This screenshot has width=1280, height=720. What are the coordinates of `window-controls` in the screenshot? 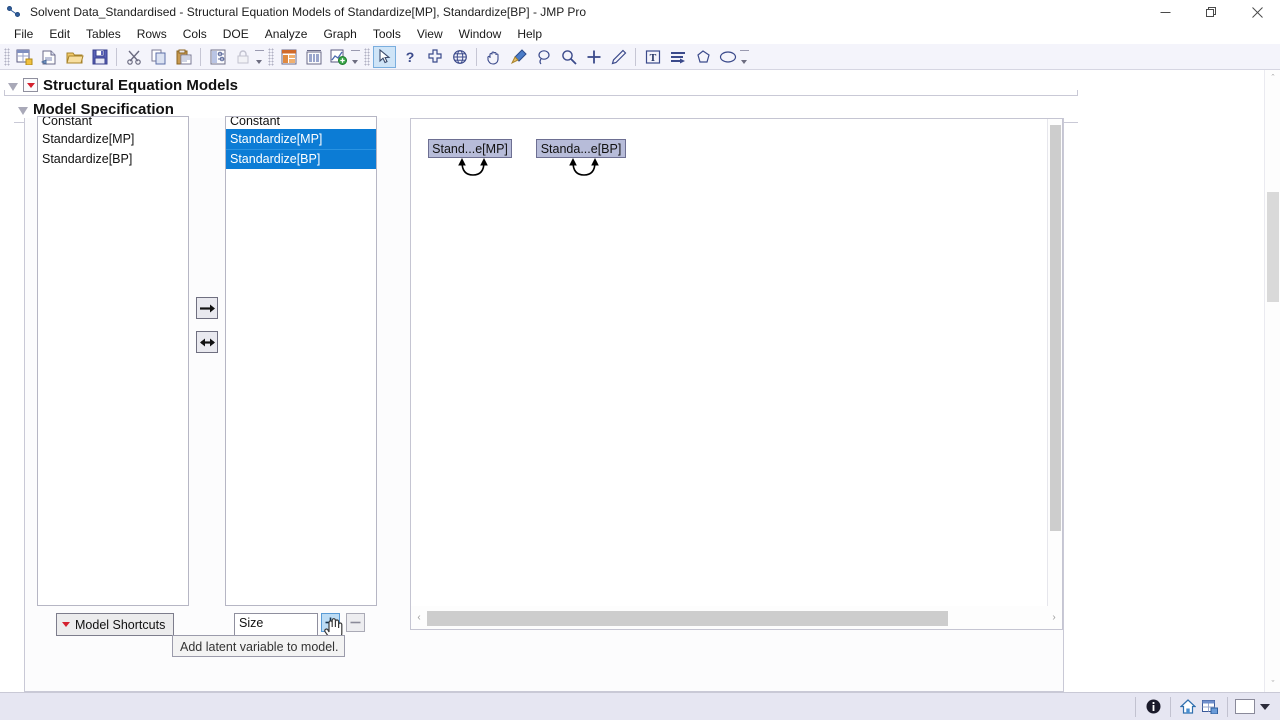 It's located at (1211, 12).